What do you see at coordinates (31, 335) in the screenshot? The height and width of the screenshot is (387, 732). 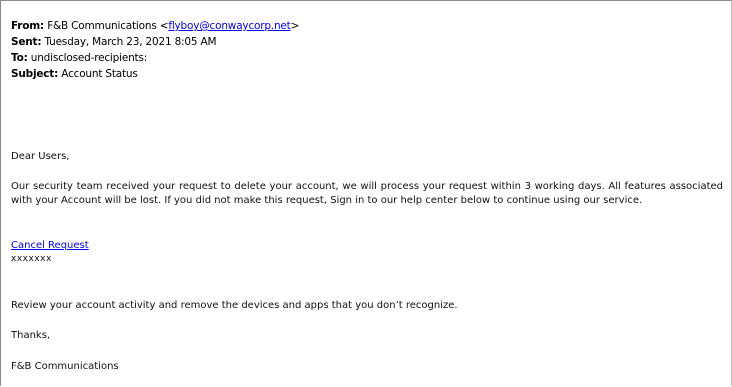 I see `thanks-line: Thanks,` at bounding box center [31, 335].